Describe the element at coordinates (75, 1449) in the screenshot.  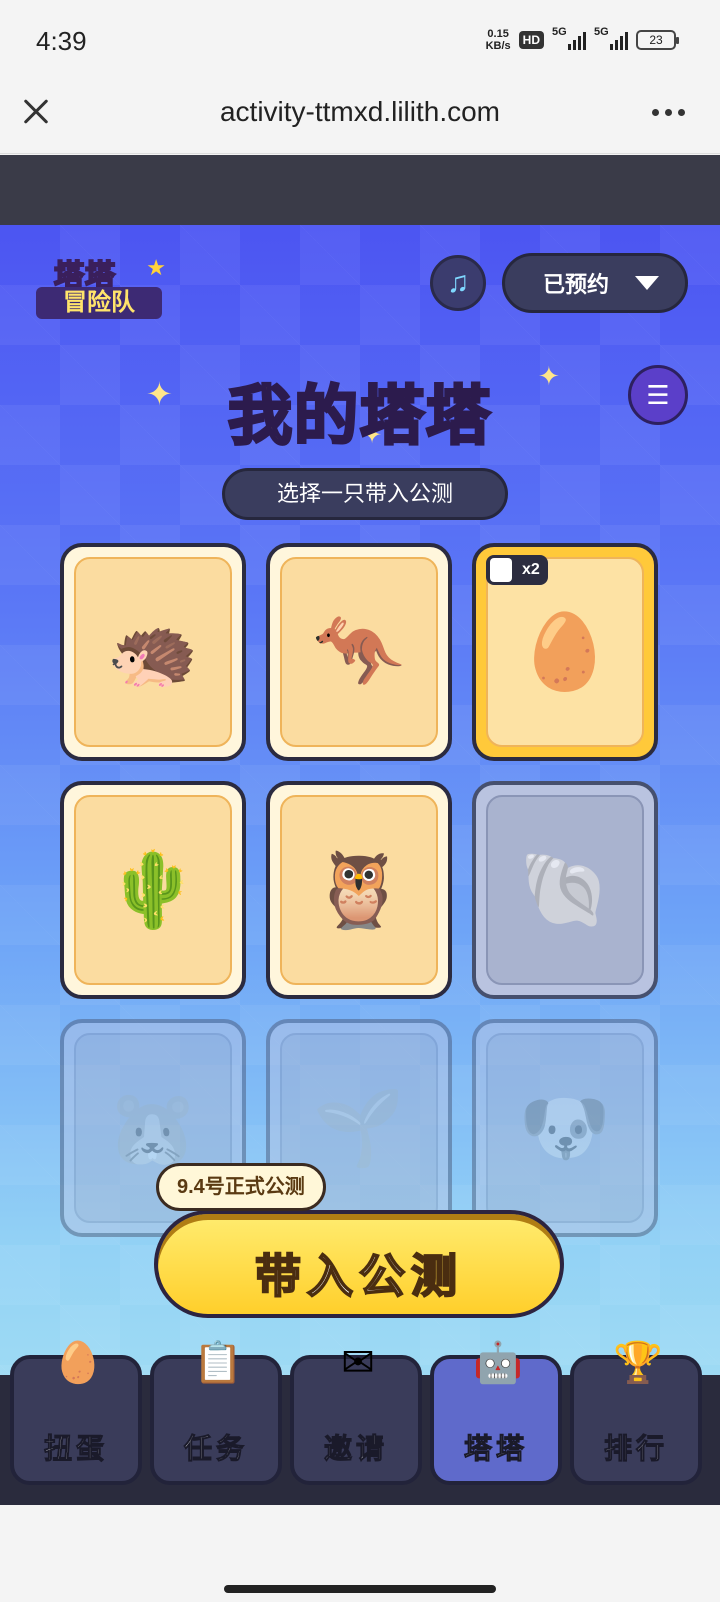
I see `nav-label: 扭蛋` at that location.